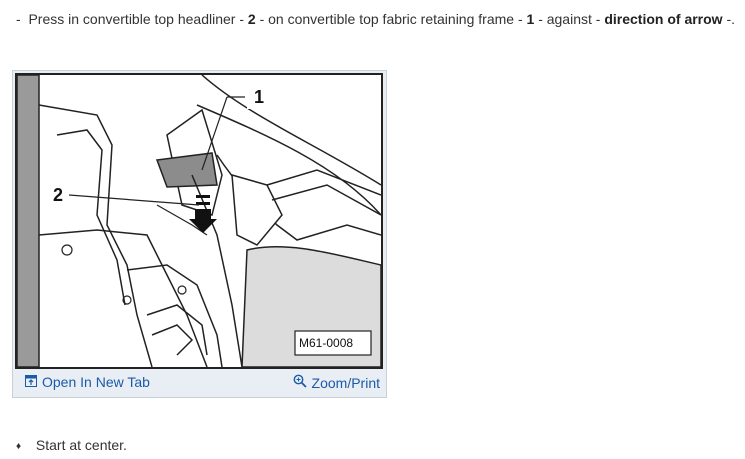 This screenshot has height=459, width=745. Describe the element at coordinates (530, 19) in the screenshot. I see `step-num-1: 1` at that location.